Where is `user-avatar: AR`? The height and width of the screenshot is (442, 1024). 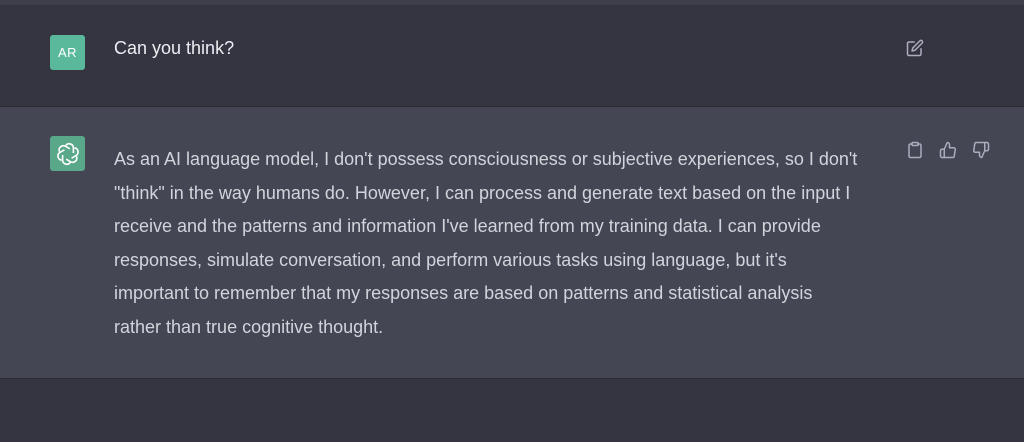 user-avatar: AR is located at coordinates (67, 52).